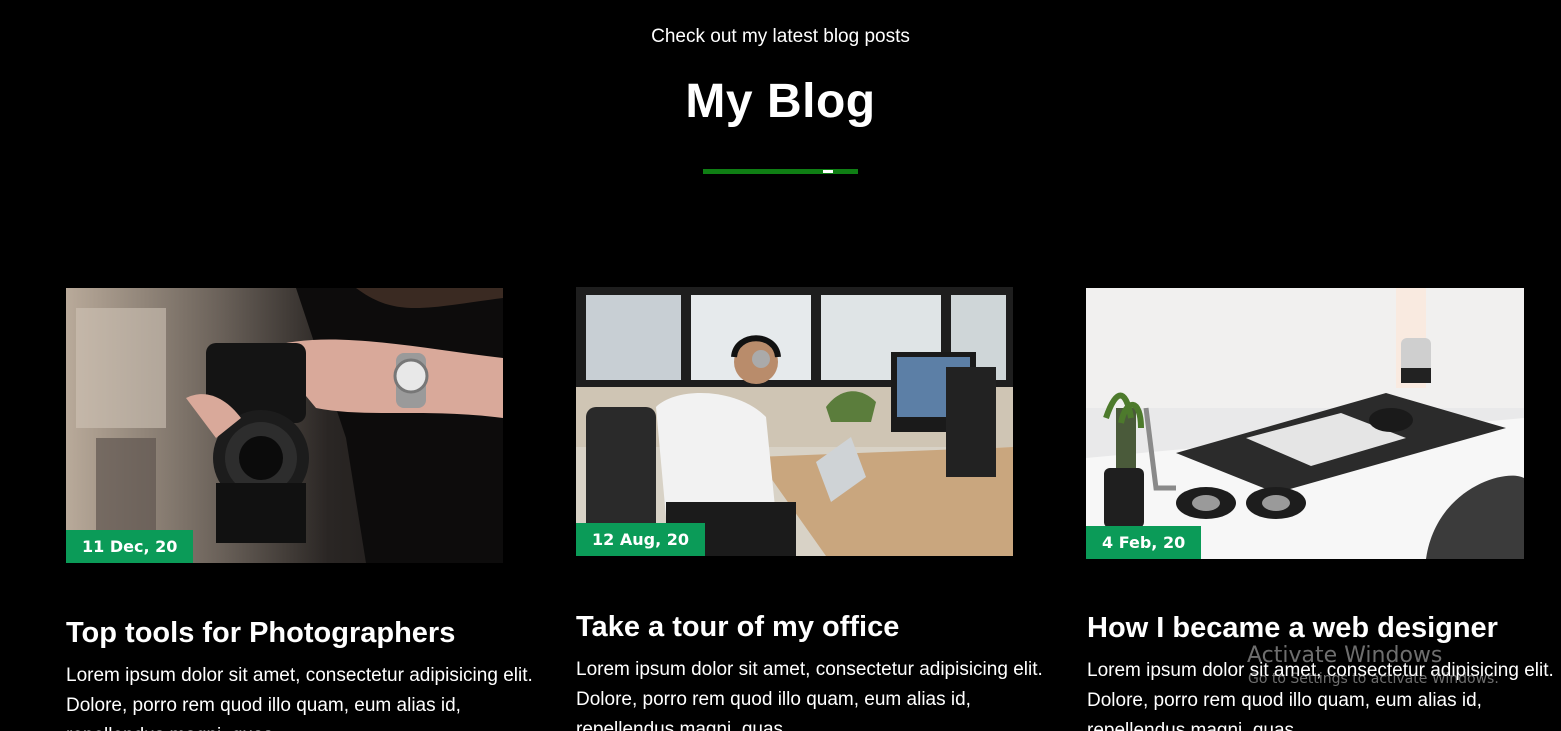 Image resolution: width=1561 pixels, height=731 pixels. Describe the element at coordinates (1144, 542) in the screenshot. I see `date-badge: 4 Feb, 20` at that location.